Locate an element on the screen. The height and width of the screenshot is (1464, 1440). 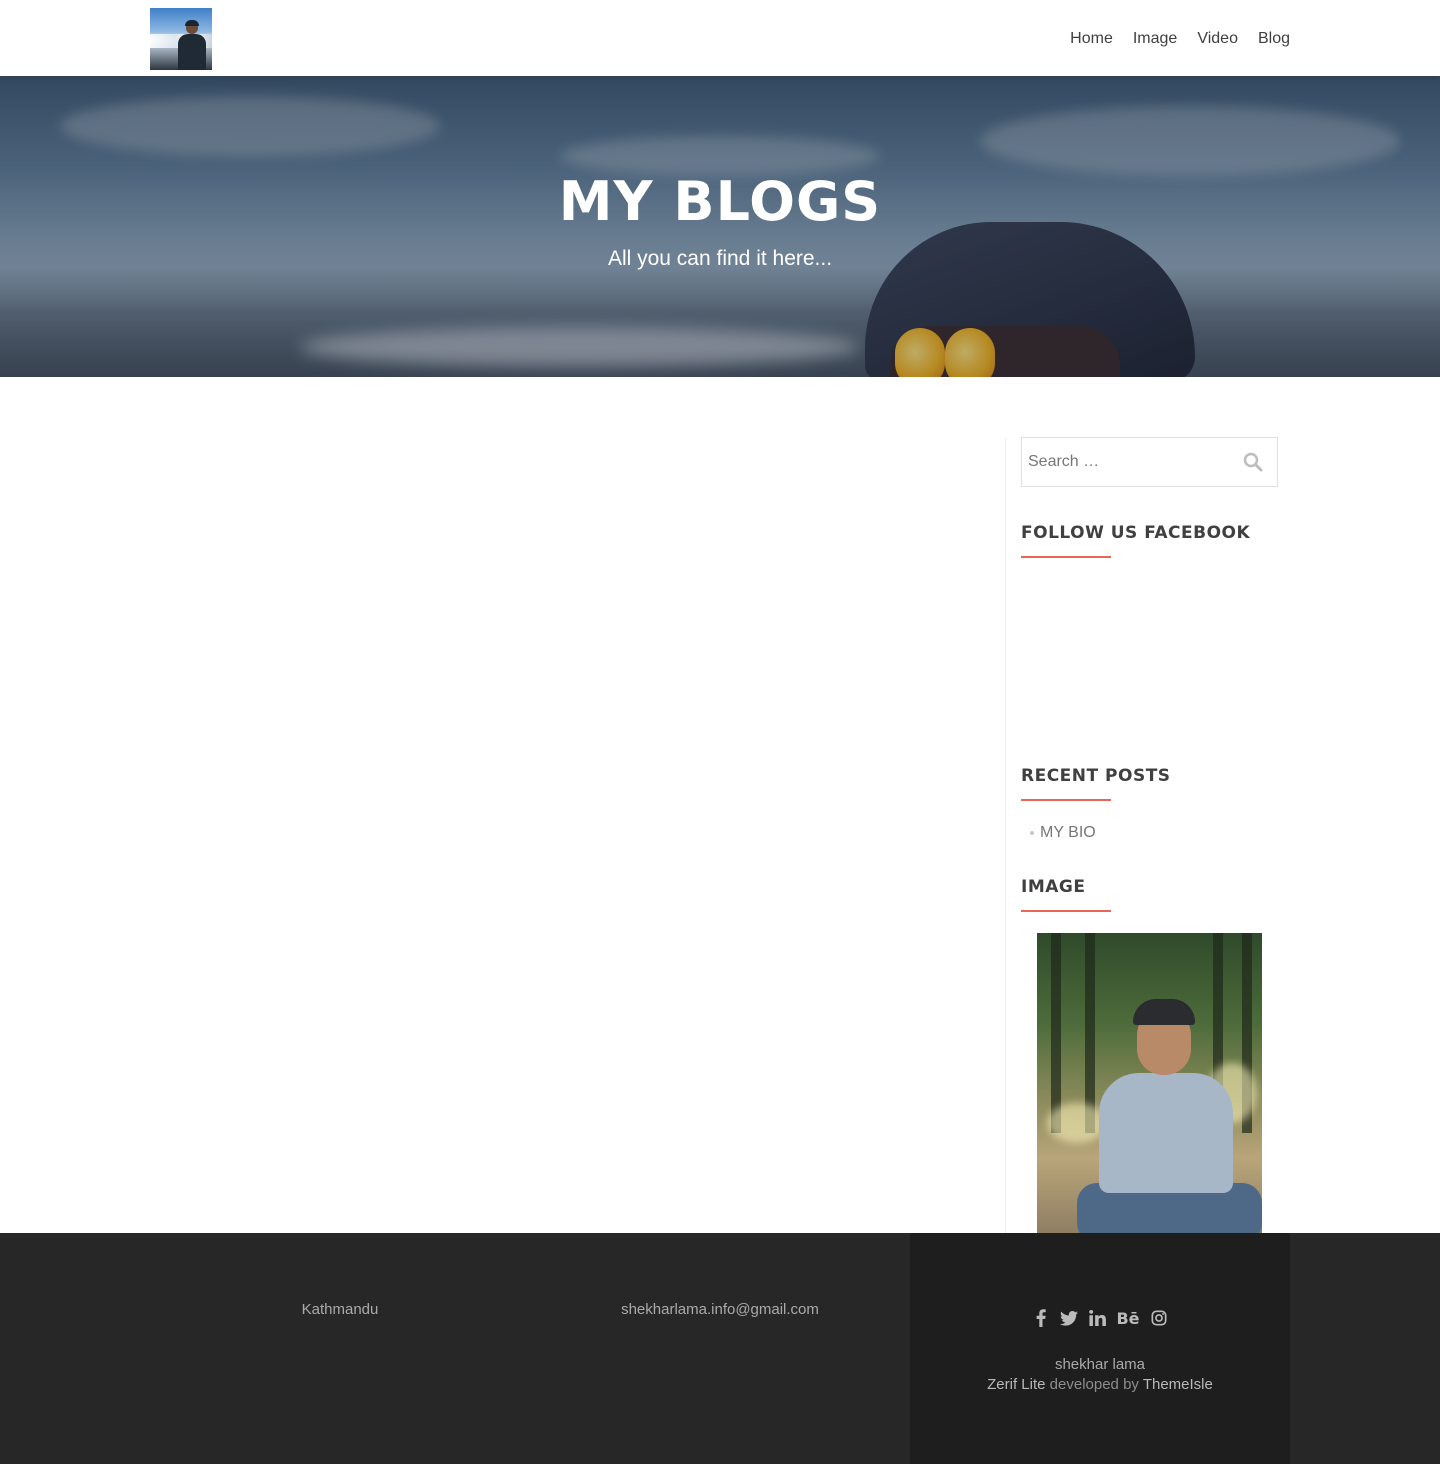
nav-item-video: Video is located at coordinates (1217, 38).